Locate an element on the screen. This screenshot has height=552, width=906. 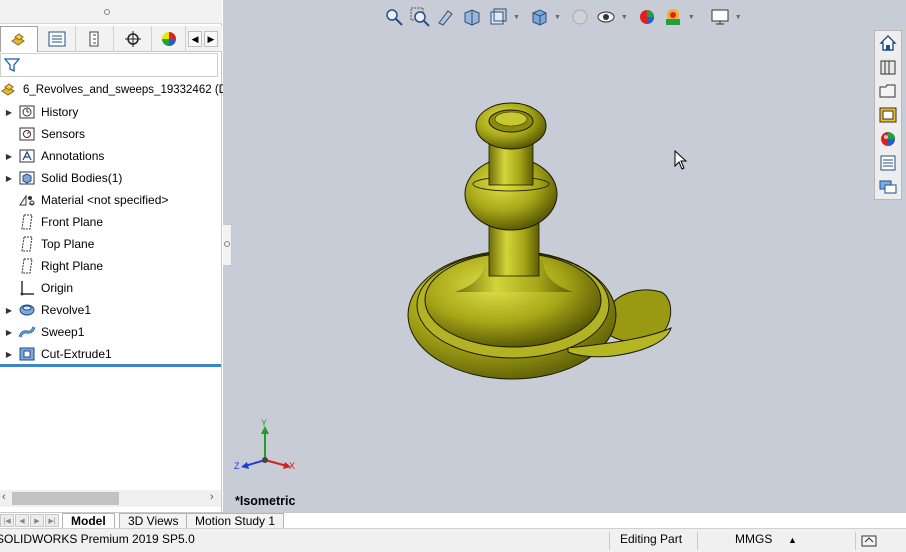
solidworks-forum-icon is located at coordinates (888, 187).